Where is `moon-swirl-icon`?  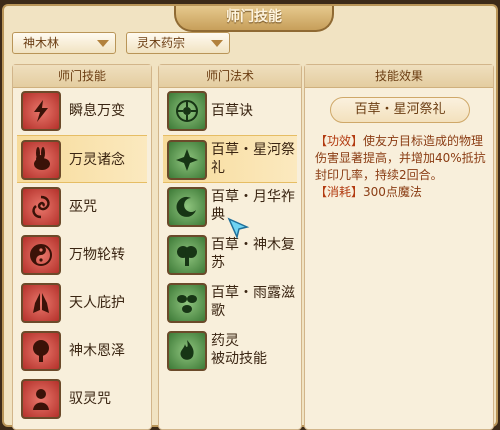 moon-swirl-icon is located at coordinates (187, 207).